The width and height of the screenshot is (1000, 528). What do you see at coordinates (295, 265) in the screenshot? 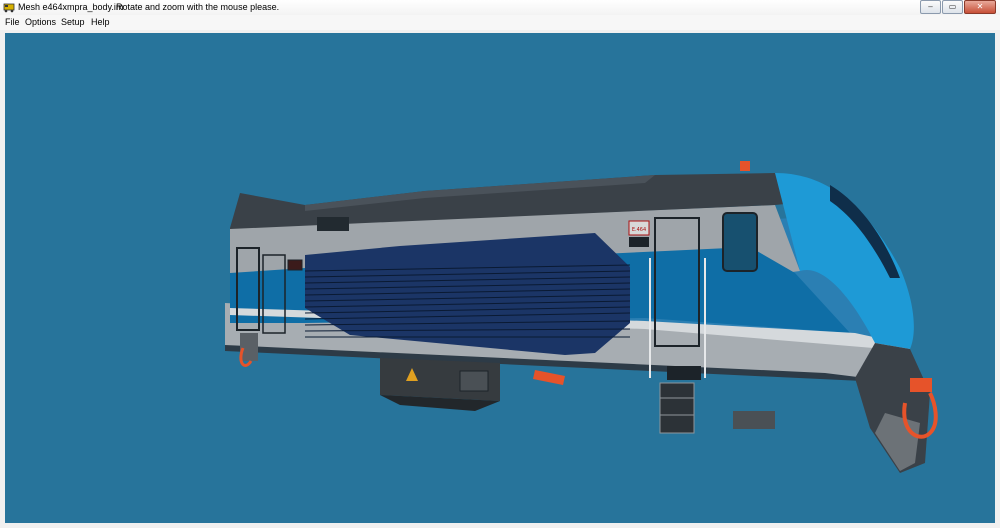
I see `rear-lamp` at bounding box center [295, 265].